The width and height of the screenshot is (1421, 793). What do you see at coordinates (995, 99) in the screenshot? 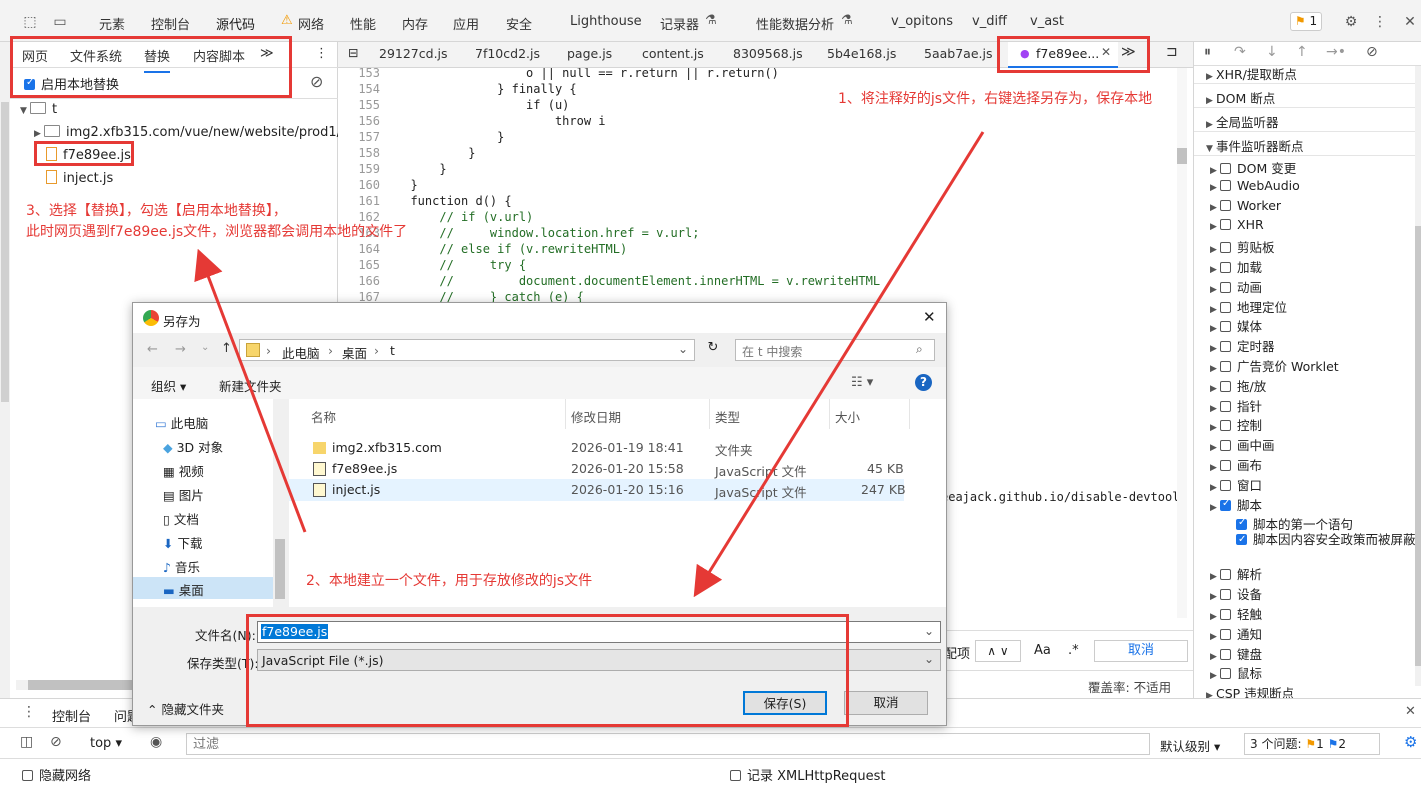
I see `annotation-step-1: 1、将注释好的js文件，右键选择另存为，保存本地` at bounding box center [995, 99].